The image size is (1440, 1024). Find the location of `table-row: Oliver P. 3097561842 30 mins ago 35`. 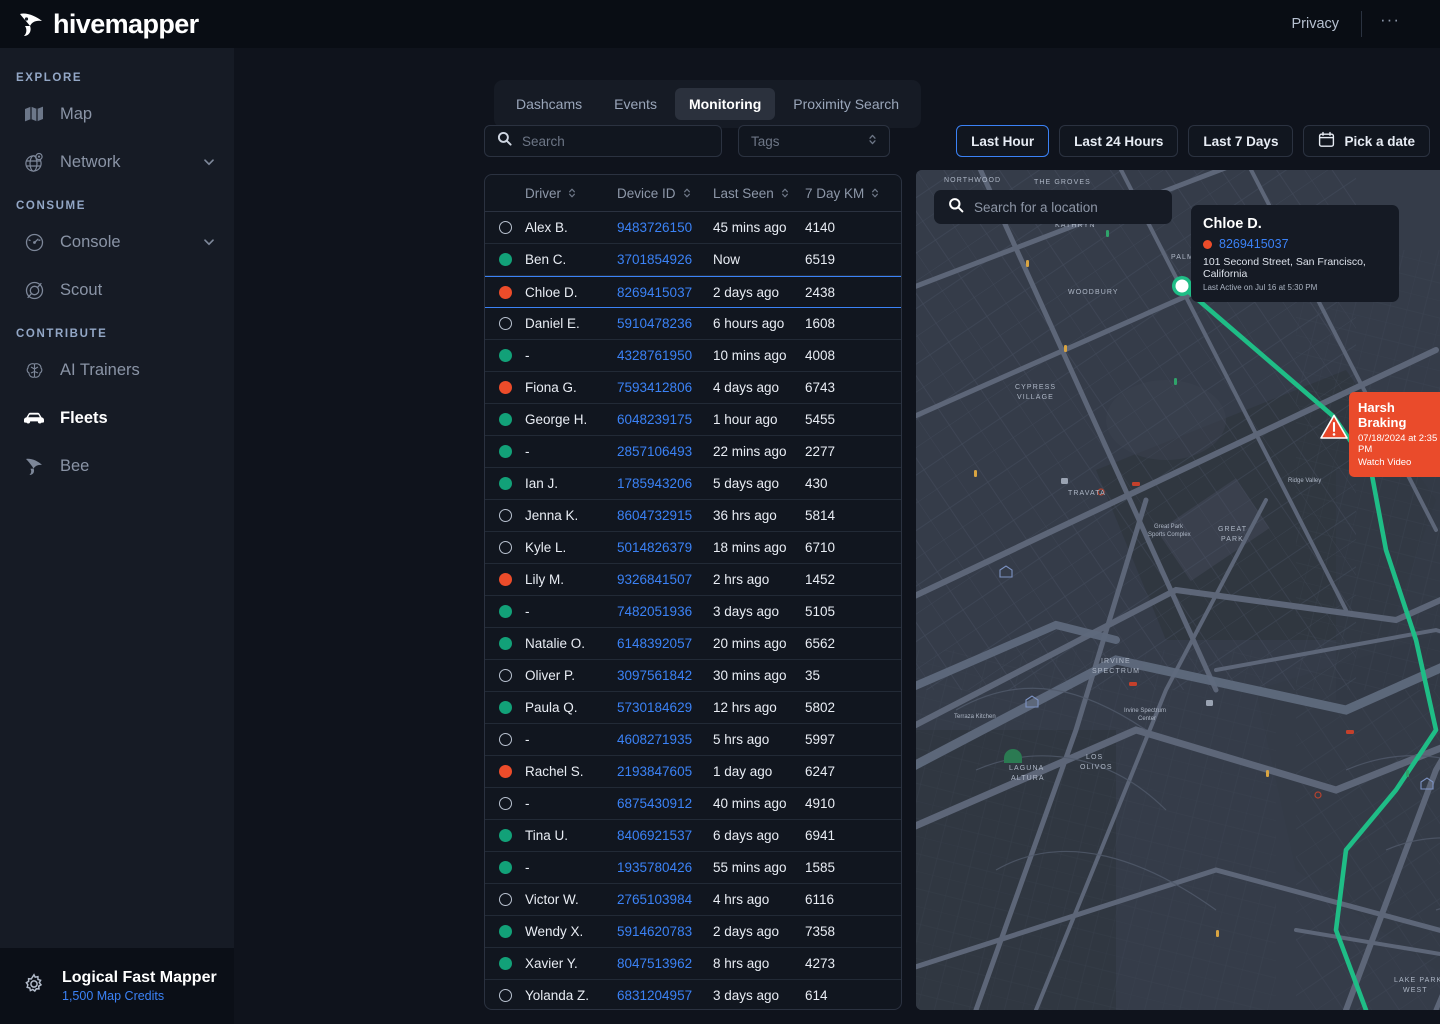

table-row: Oliver P. 3097561842 30 mins ago 35 is located at coordinates (693, 676).